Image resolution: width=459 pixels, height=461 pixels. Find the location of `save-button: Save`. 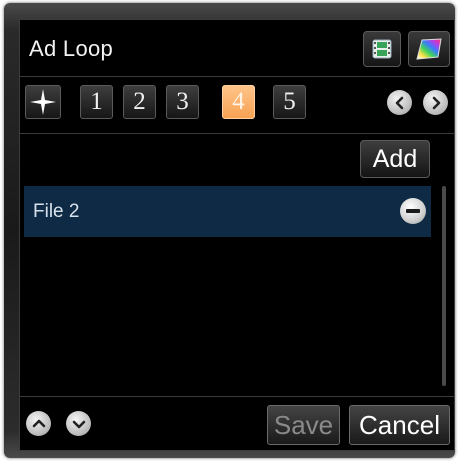

save-button: Save is located at coordinates (303, 425).